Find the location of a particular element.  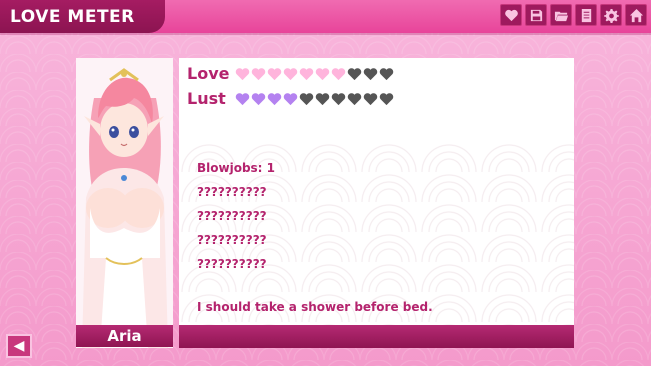

folder-open-icon is located at coordinates (561, 15).